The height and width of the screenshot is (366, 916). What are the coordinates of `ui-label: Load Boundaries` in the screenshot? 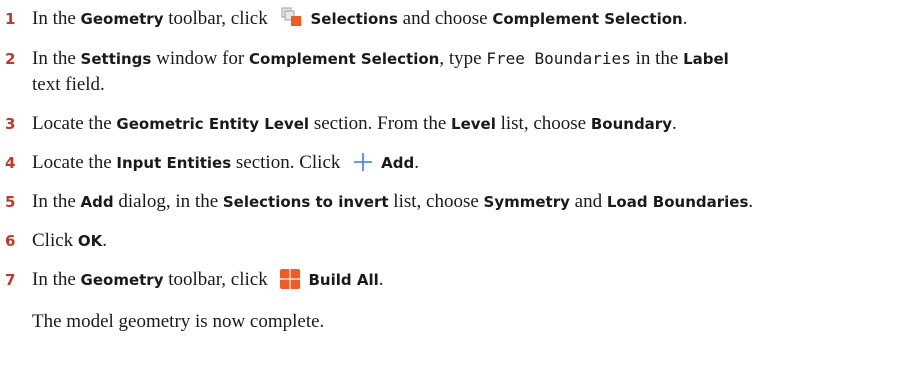 It's located at (677, 202).